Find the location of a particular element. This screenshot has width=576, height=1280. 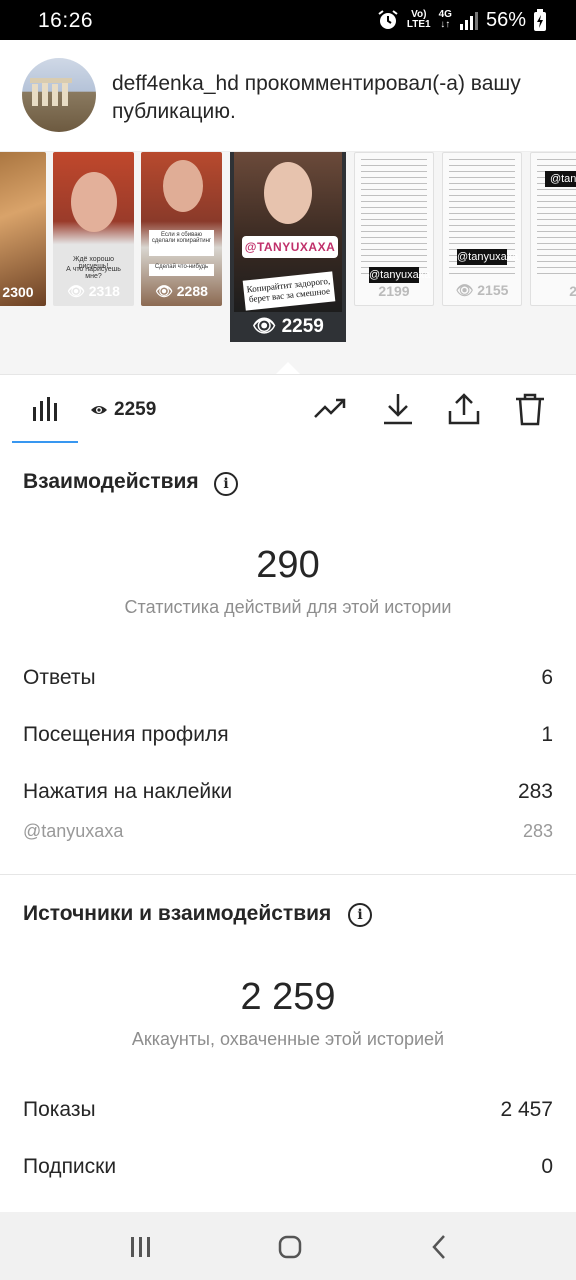

stat-label: Посещения профиля is located at coordinates (126, 734).